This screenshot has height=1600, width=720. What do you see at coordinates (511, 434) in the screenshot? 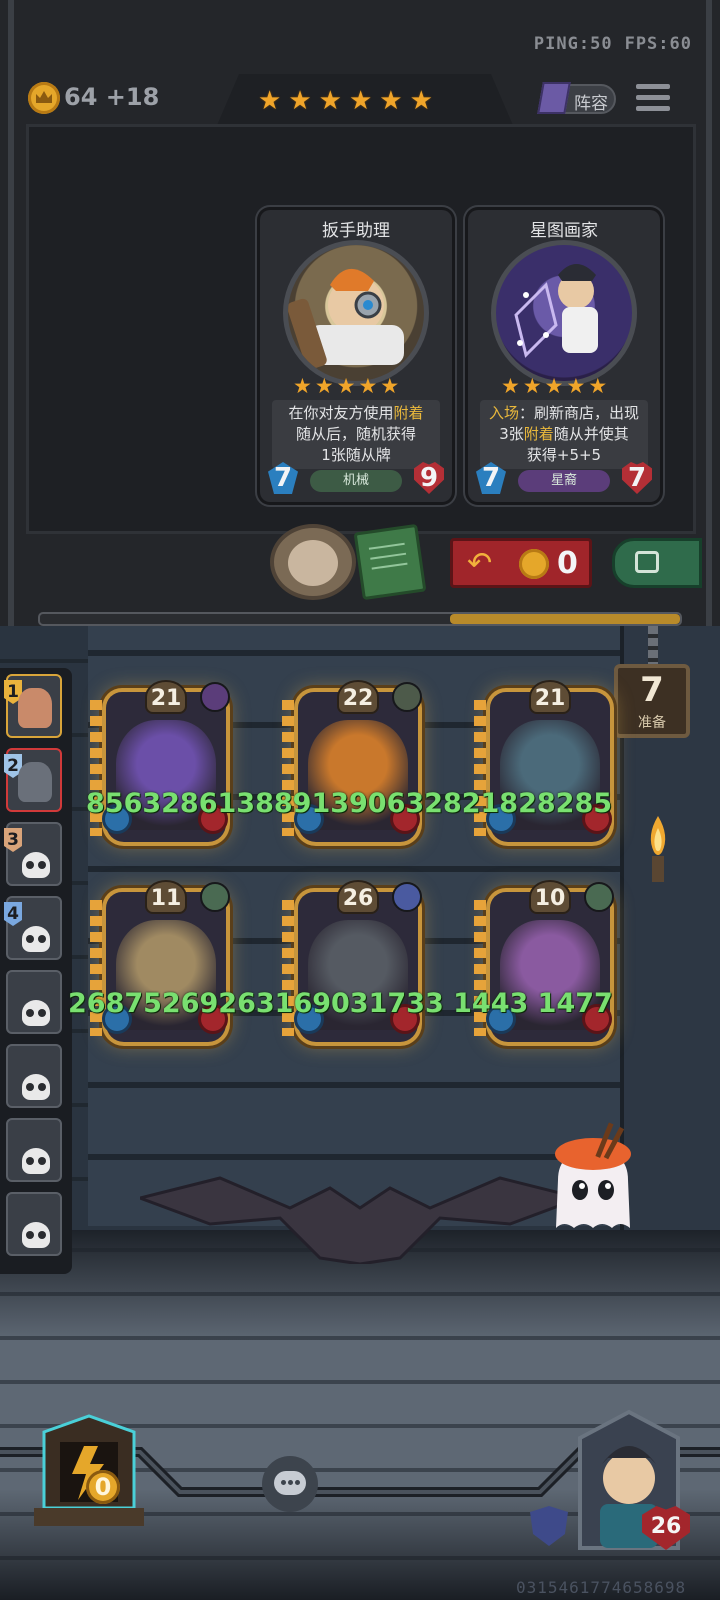
I see `description-text: 3张` at bounding box center [511, 434].